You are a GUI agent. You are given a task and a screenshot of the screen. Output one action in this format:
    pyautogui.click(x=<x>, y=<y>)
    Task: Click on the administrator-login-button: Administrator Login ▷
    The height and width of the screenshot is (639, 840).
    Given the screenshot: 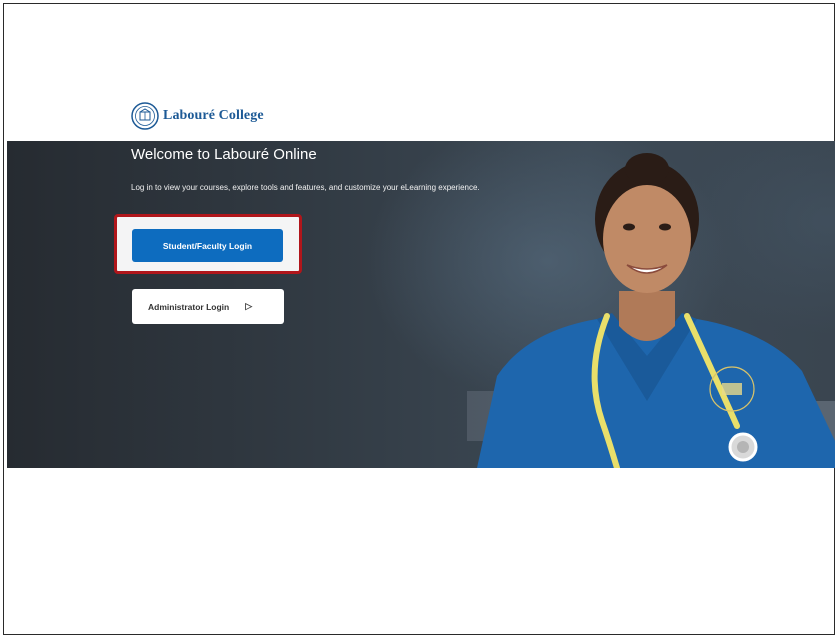 What is the action you would take?
    pyautogui.click(x=208, y=306)
    